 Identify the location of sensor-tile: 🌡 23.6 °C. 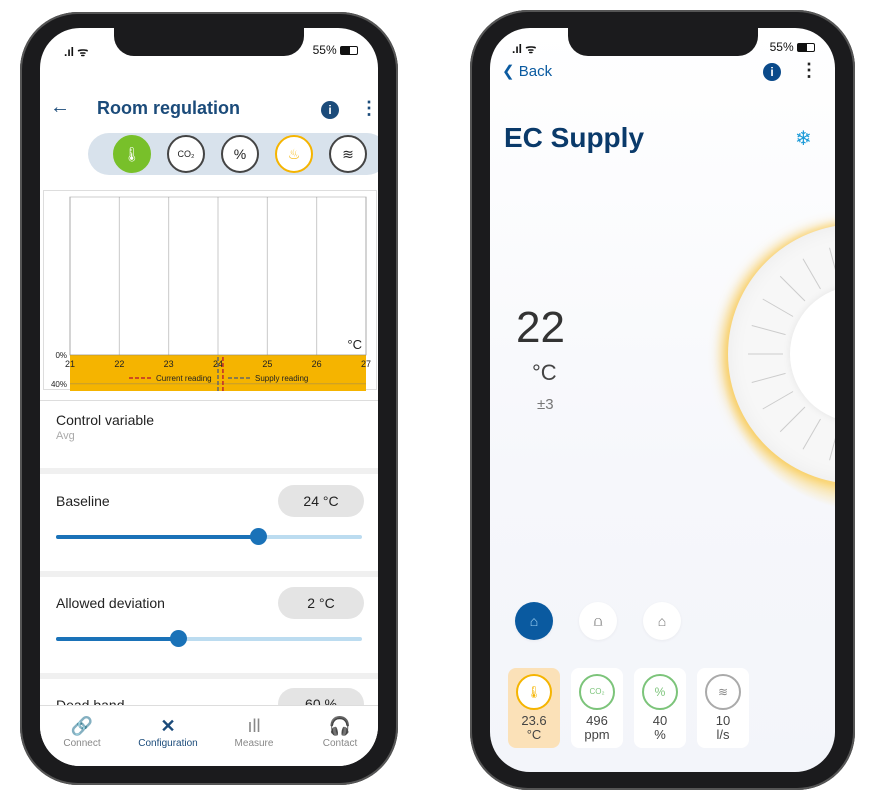
(534, 708).